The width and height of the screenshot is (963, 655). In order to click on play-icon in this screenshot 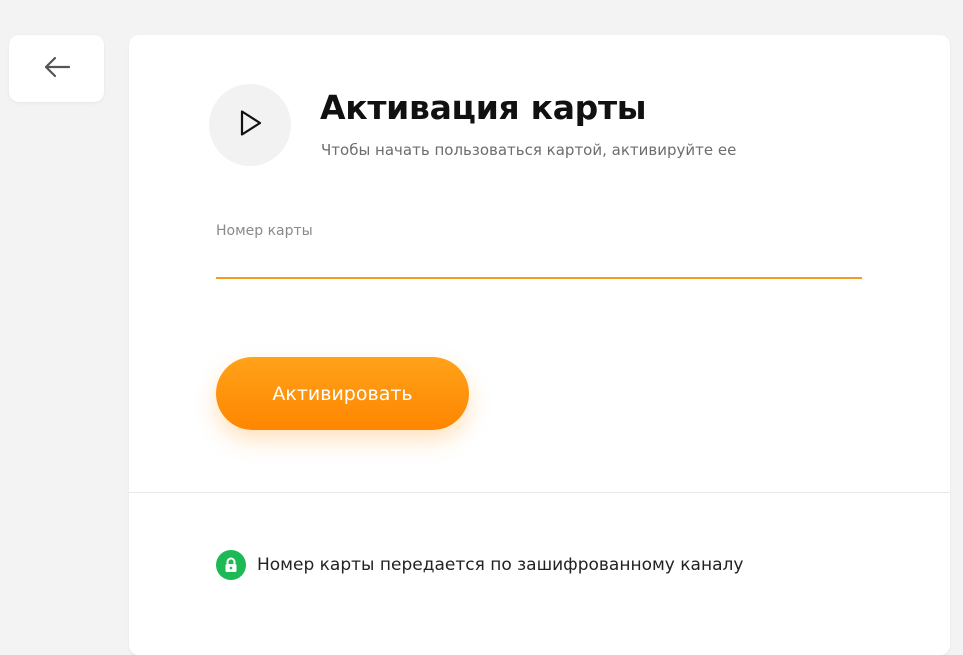, I will do `click(250, 125)`.